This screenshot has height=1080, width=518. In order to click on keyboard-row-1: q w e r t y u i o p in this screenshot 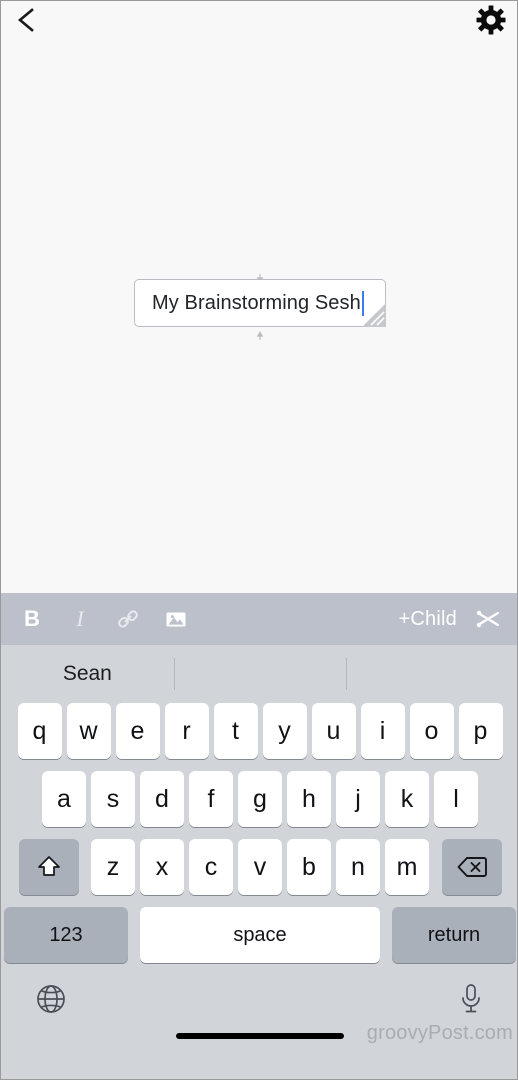, I will do `click(259, 731)`.